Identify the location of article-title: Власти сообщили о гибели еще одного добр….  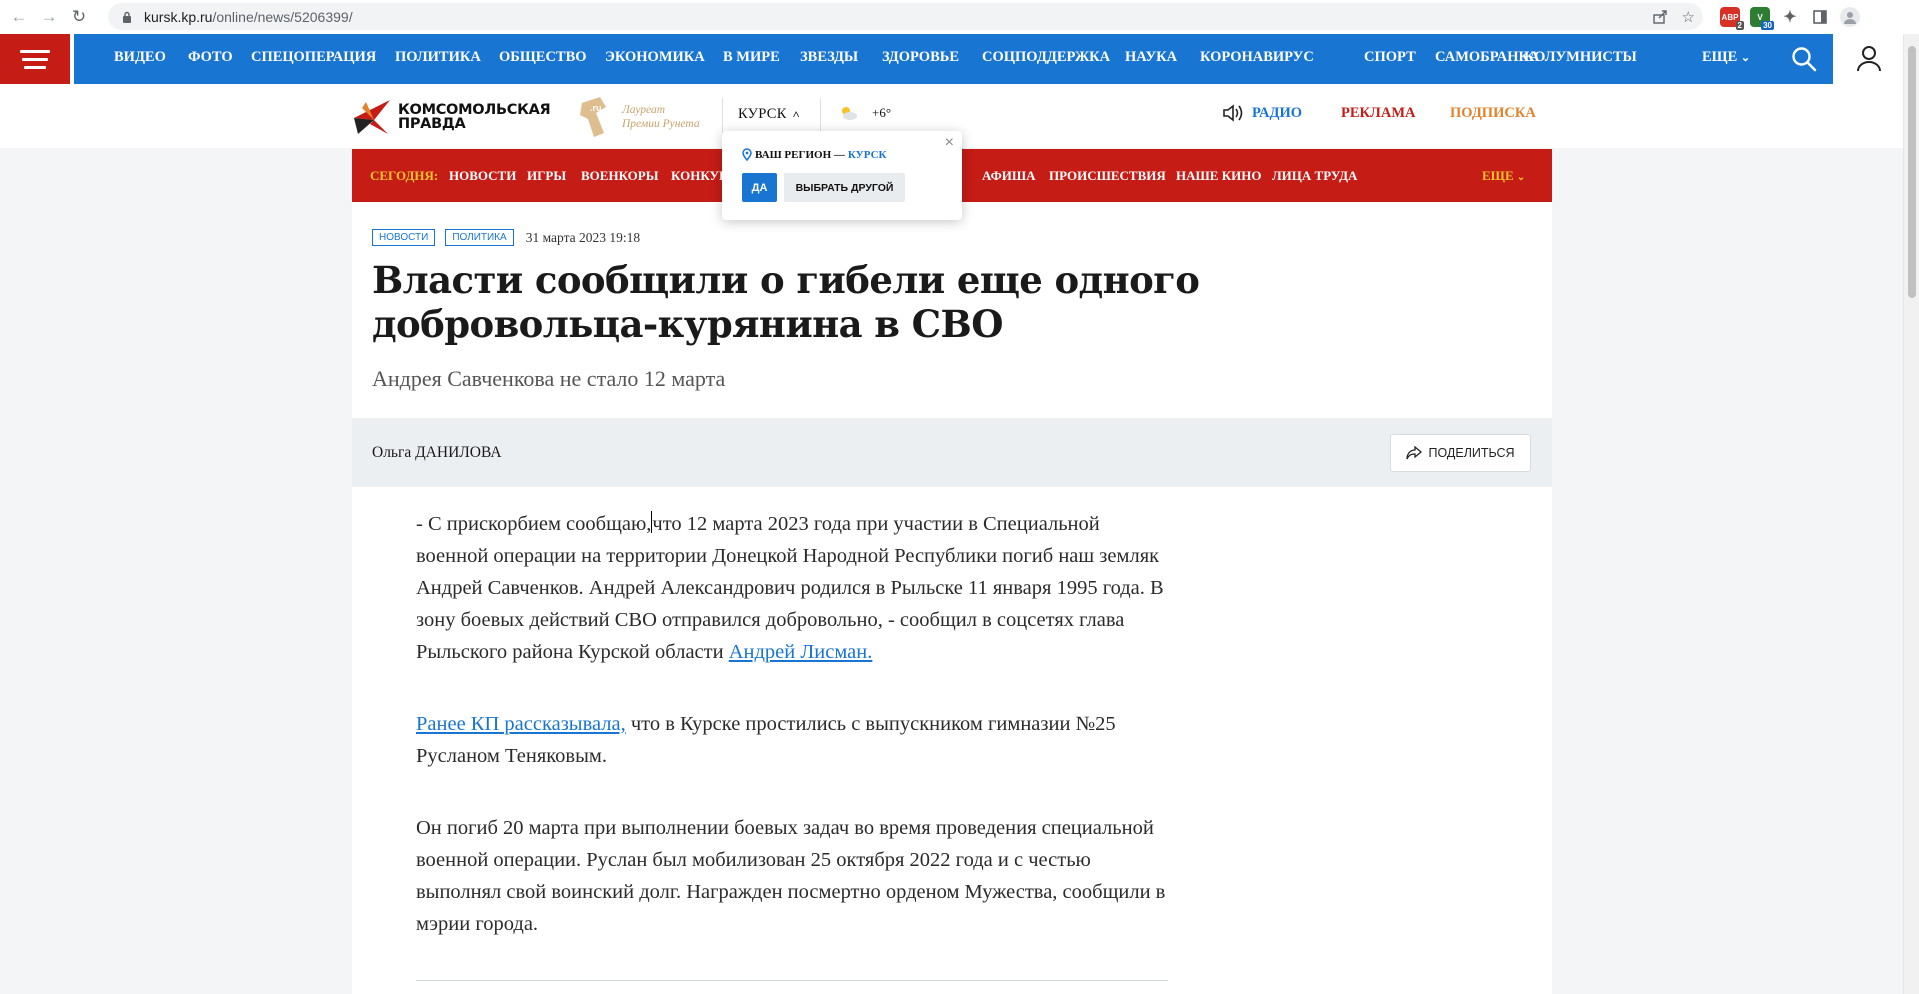
(786, 302).